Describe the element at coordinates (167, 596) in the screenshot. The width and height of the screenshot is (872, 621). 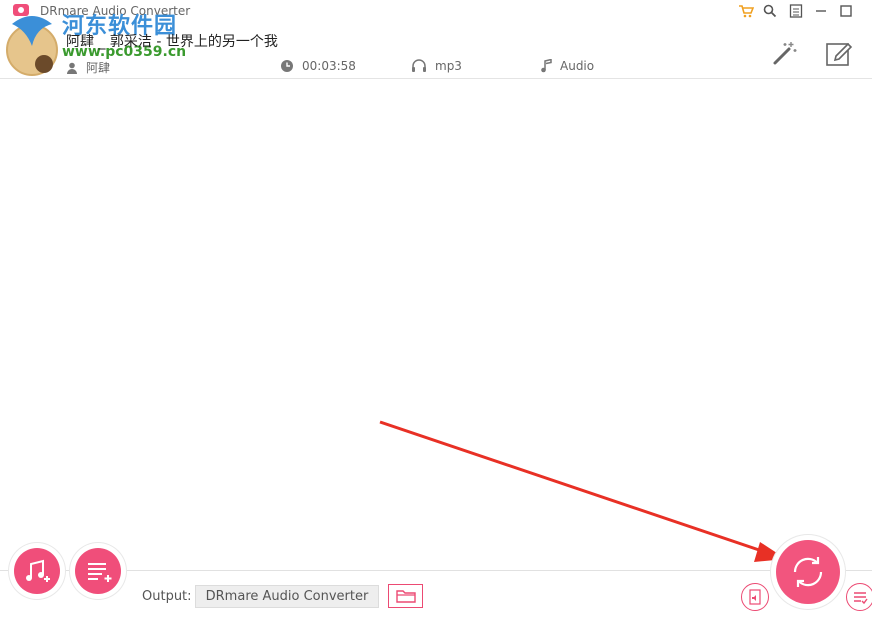
I see `output-label: Output:` at that location.